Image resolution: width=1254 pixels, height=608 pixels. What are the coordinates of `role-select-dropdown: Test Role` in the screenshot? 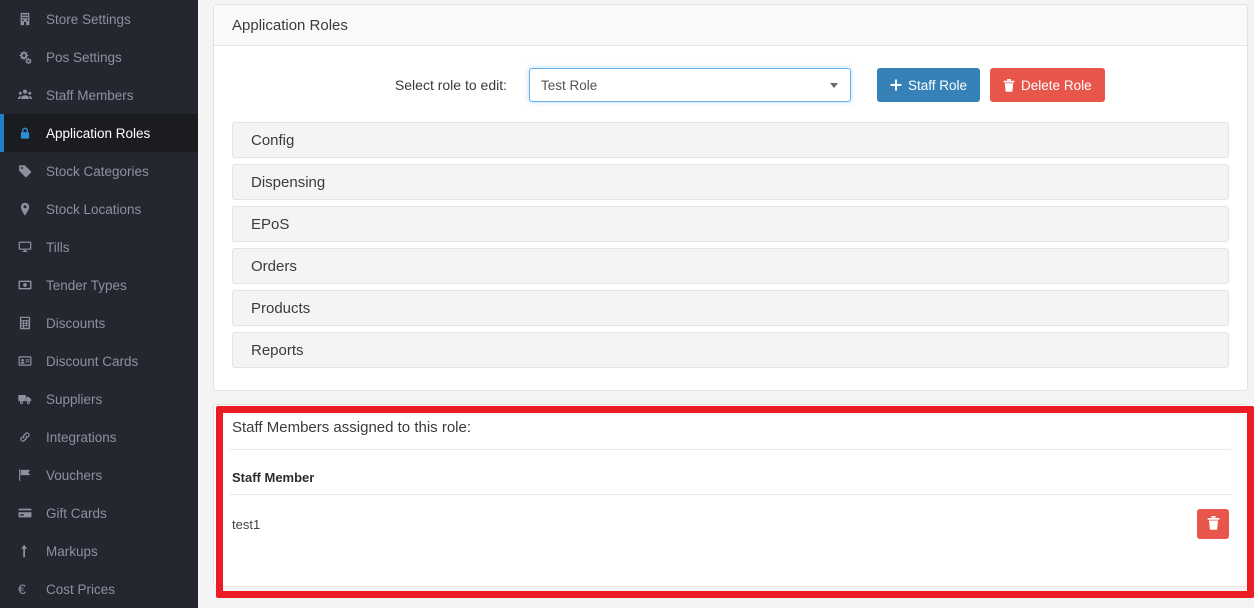 It's located at (690, 85).